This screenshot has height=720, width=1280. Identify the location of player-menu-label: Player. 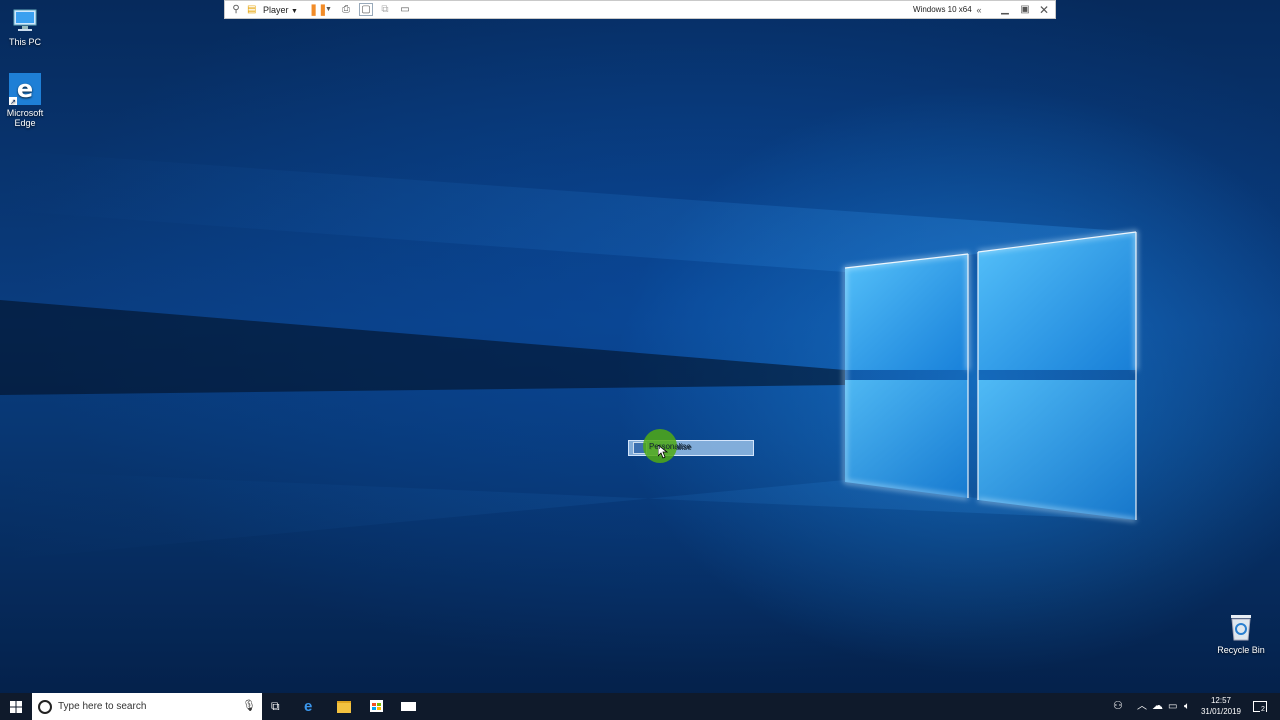
(276, 10).